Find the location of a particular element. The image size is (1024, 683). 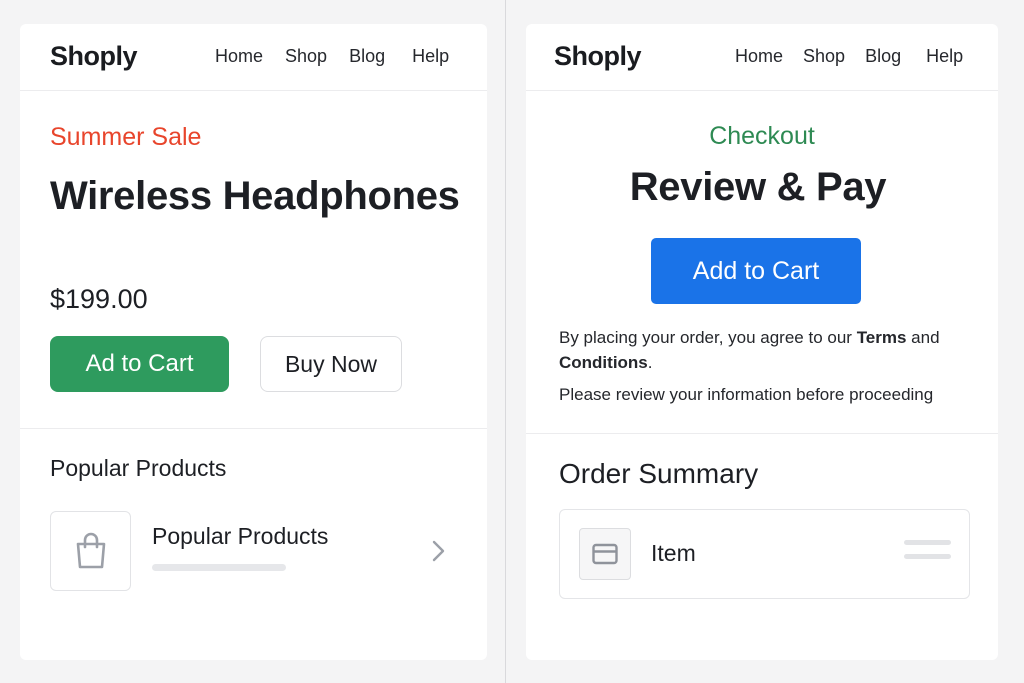

terms-prefix: By placing your order, you agree to our is located at coordinates (708, 337).